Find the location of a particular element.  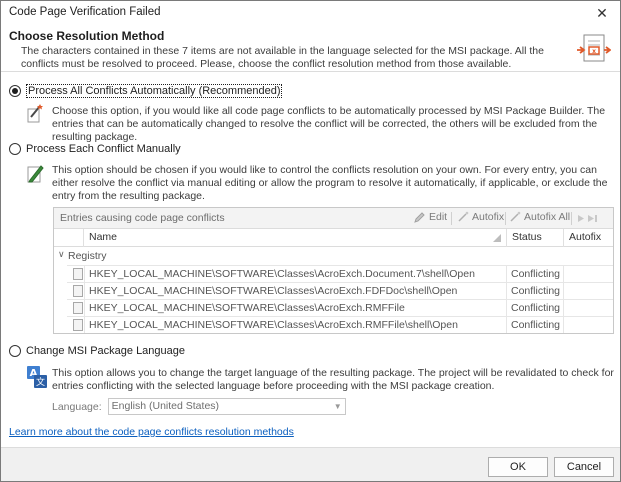

translate-icon: A 文 is located at coordinates (37, 377).